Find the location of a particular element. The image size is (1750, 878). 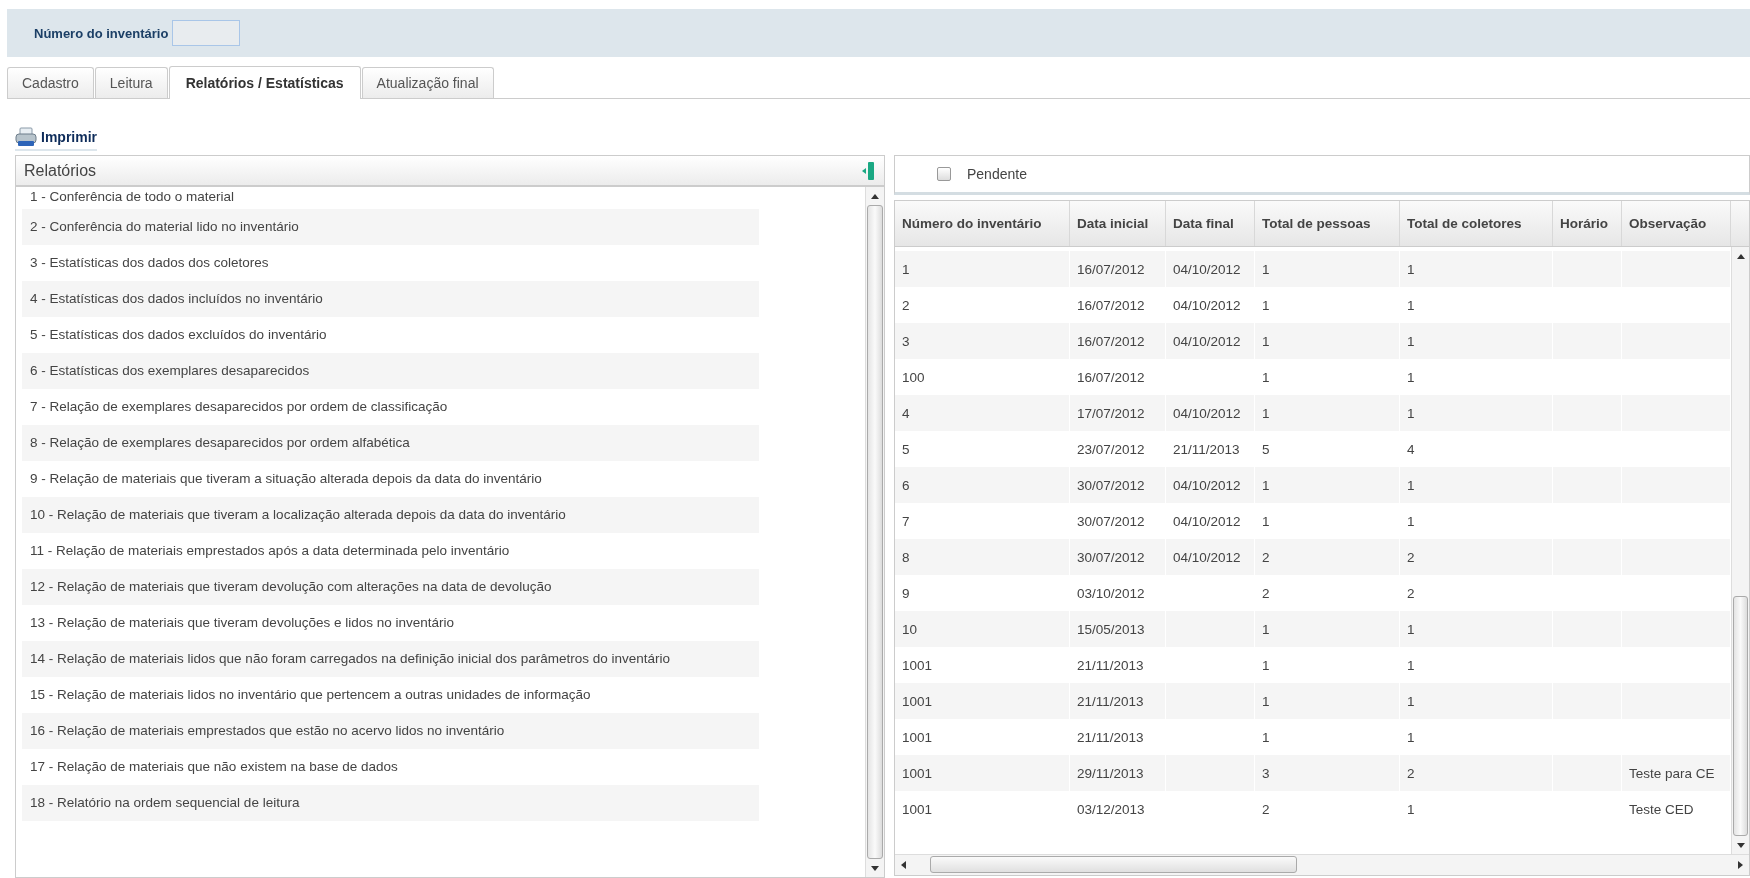

report-item: 10 - Relação de materiais que tiveram a localização alterada depois da data do inventário is located at coordinates (390, 515).